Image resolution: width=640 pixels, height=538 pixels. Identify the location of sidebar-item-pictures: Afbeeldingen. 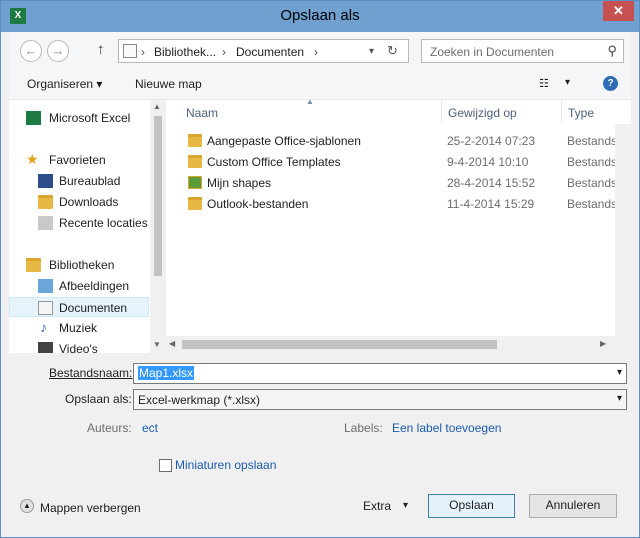
(79, 286).